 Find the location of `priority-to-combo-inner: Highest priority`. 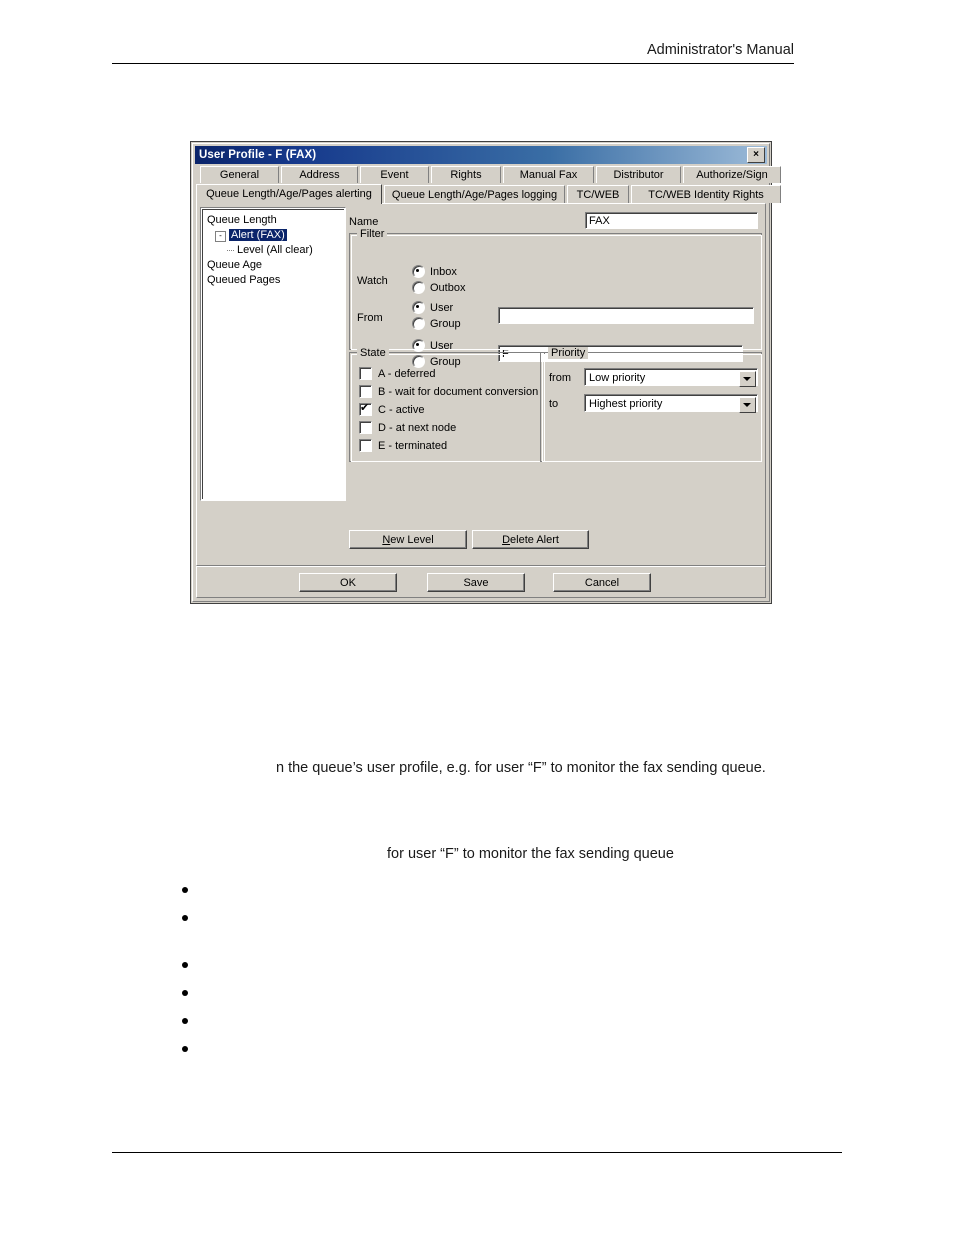

priority-to-combo-inner: Highest priority is located at coordinates (671, 404).